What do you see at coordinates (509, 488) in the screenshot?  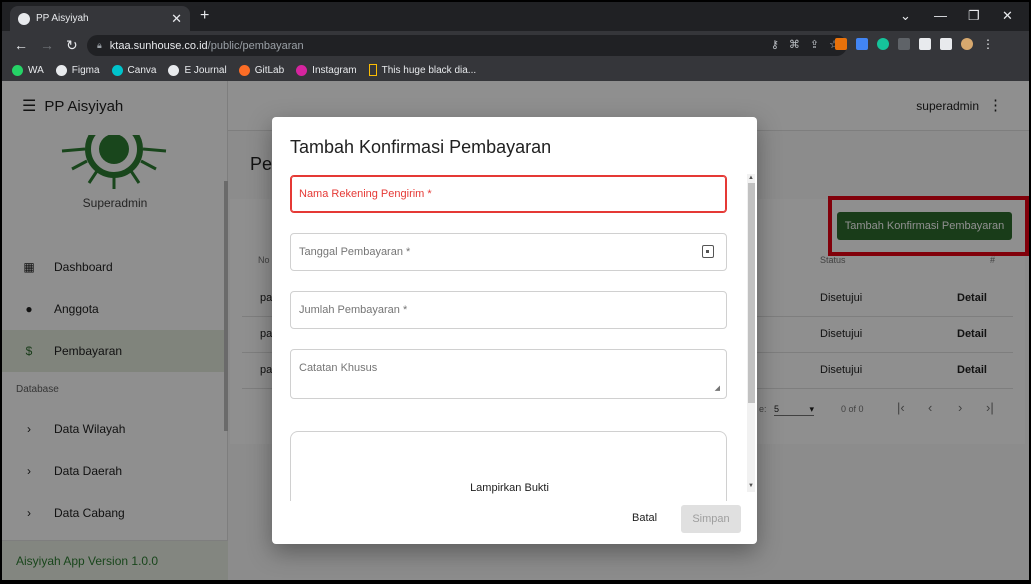 I see `upload-label: Lampirkan Bukti` at bounding box center [509, 488].